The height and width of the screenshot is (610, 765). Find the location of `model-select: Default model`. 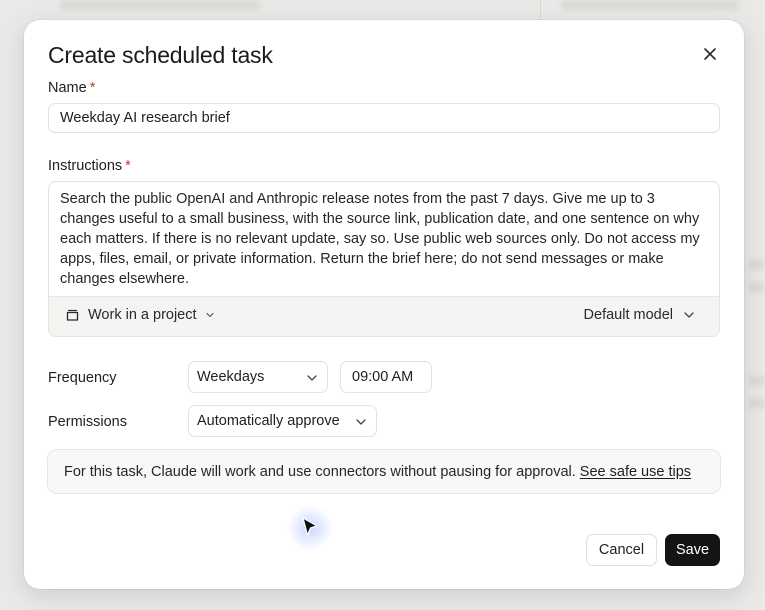

model-select: Default model is located at coordinates (639, 315).